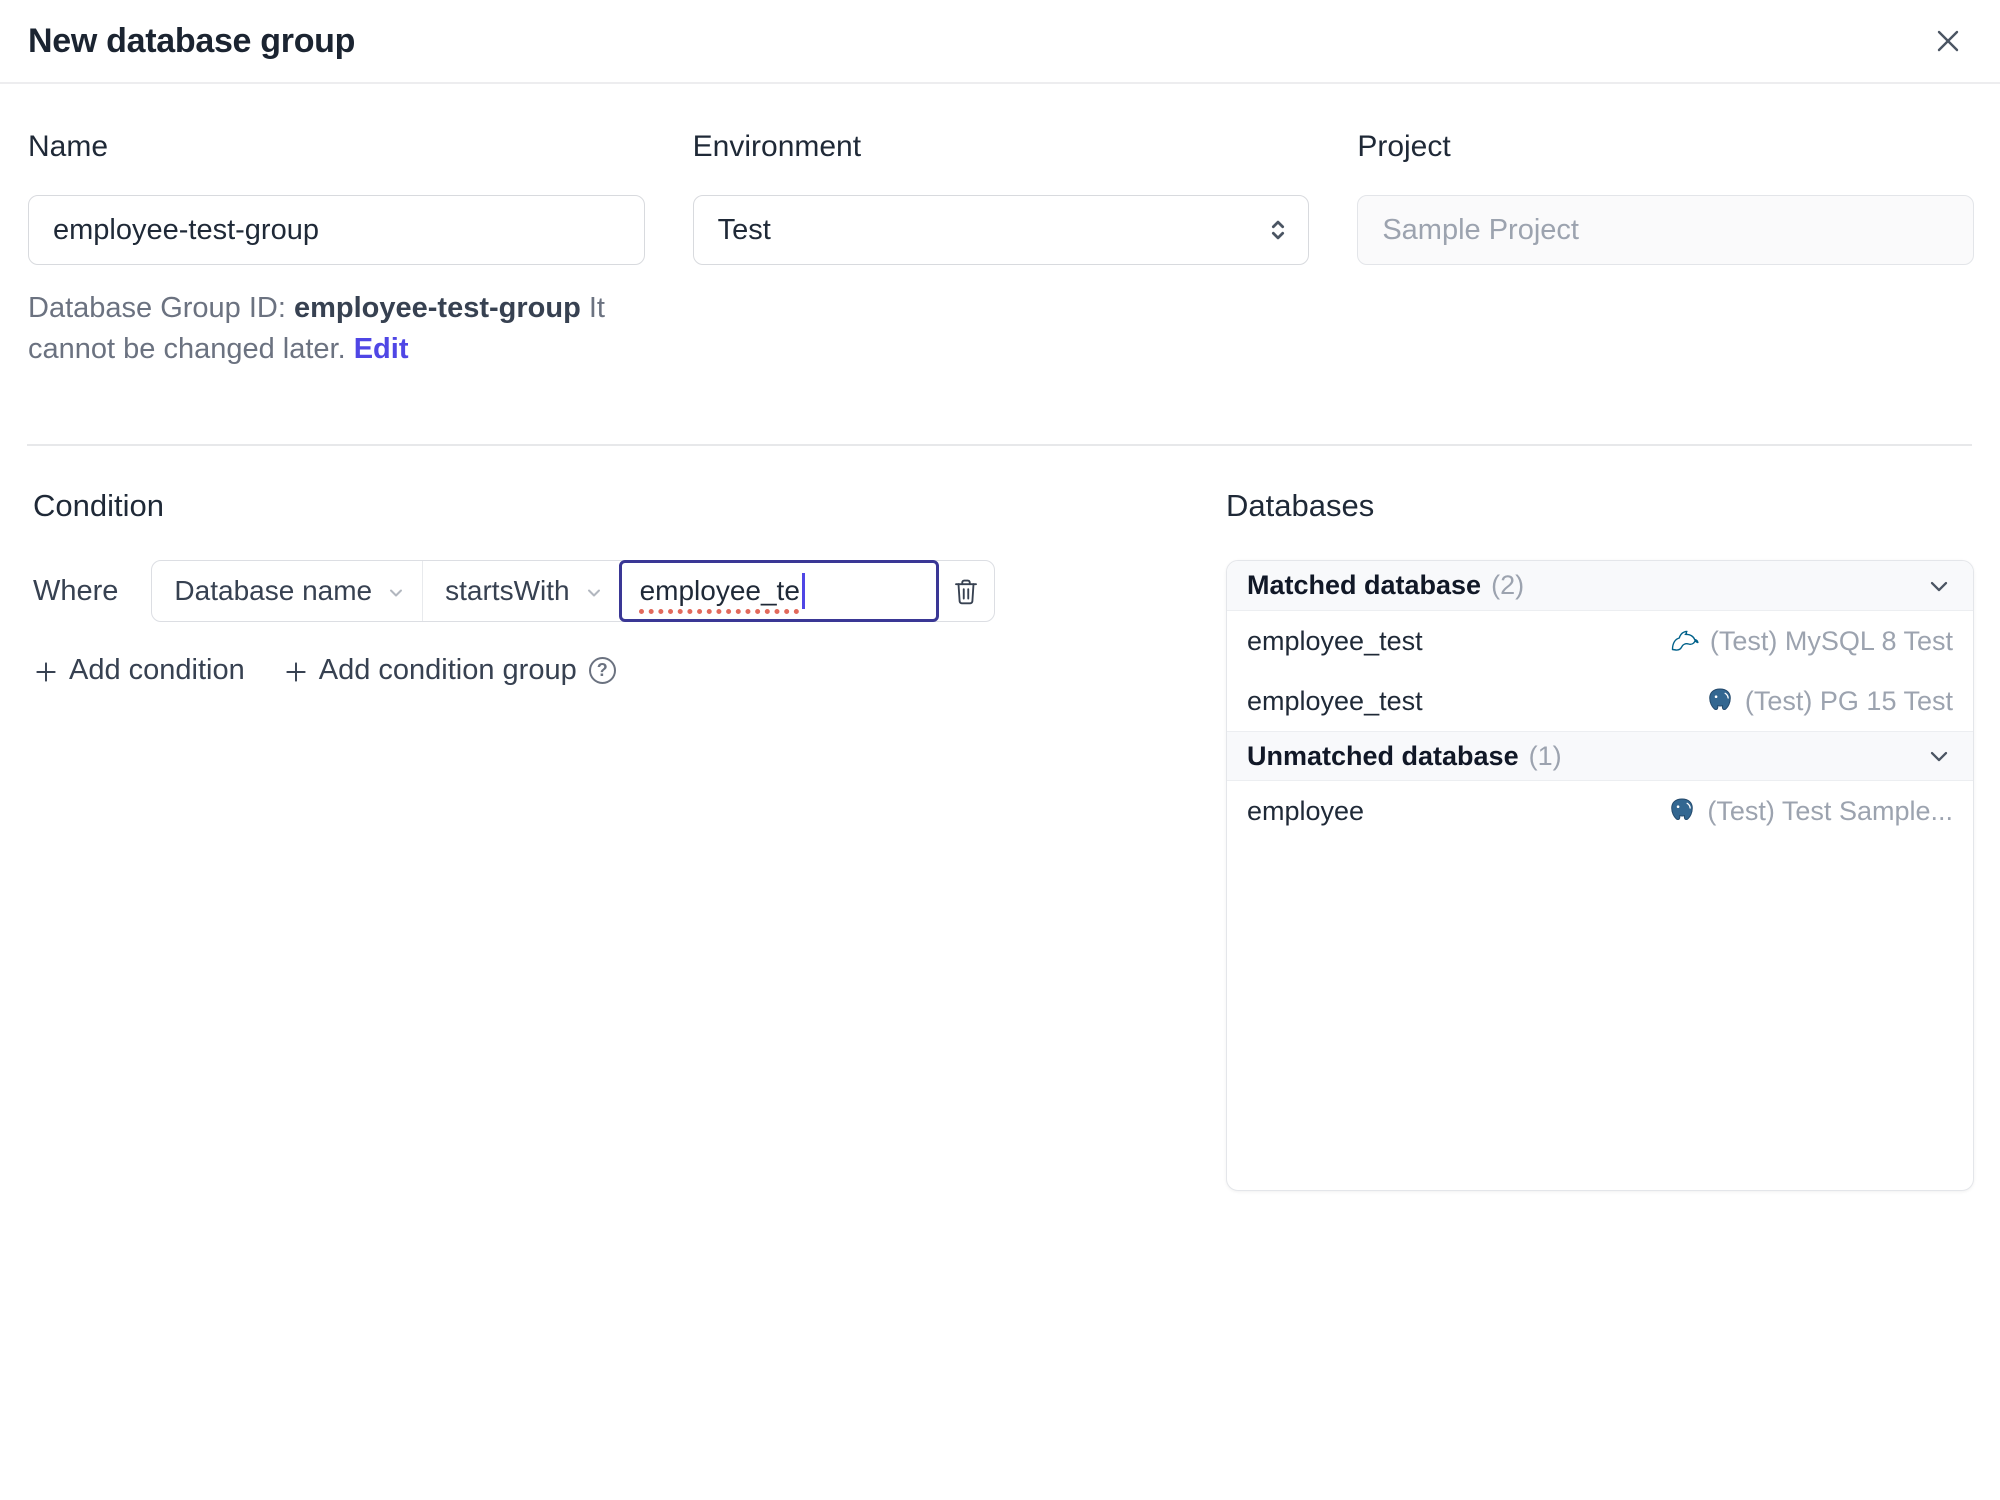 The image size is (2000, 1500). I want to click on add-condition-button: Add condition, so click(139, 670).